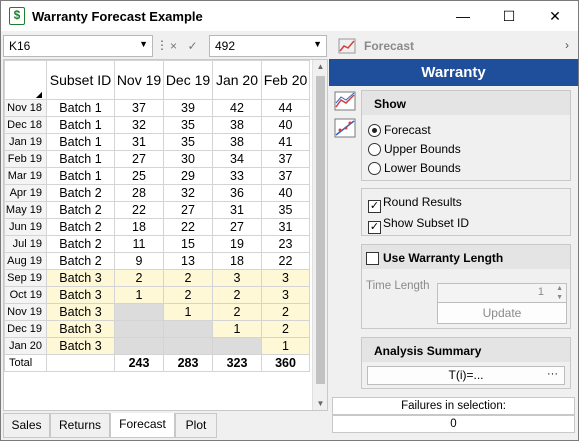  What do you see at coordinates (139, 193) in the screenshot?
I see `data-cell: 28` at bounding box center [139, 193].